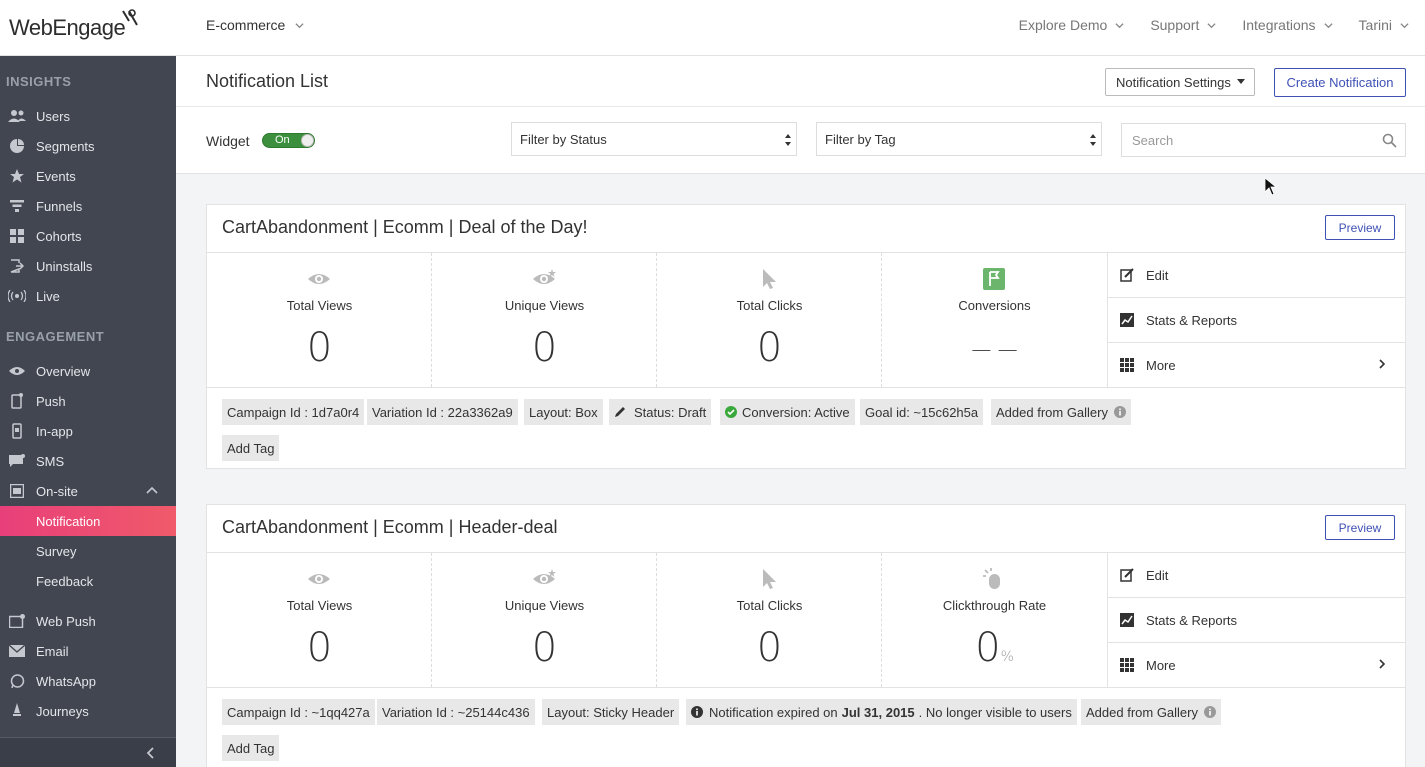  Describe the element at coordinates (63, 371) in the screenshot. I see `sidebar-item-label: Overview` at that location.